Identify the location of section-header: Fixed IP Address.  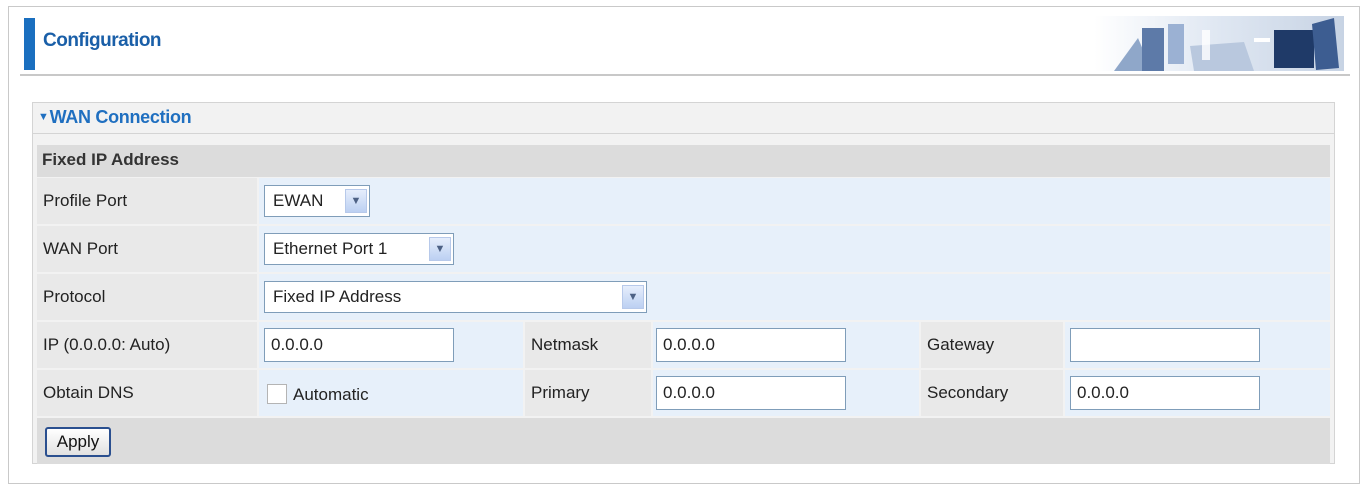
(683, 161).